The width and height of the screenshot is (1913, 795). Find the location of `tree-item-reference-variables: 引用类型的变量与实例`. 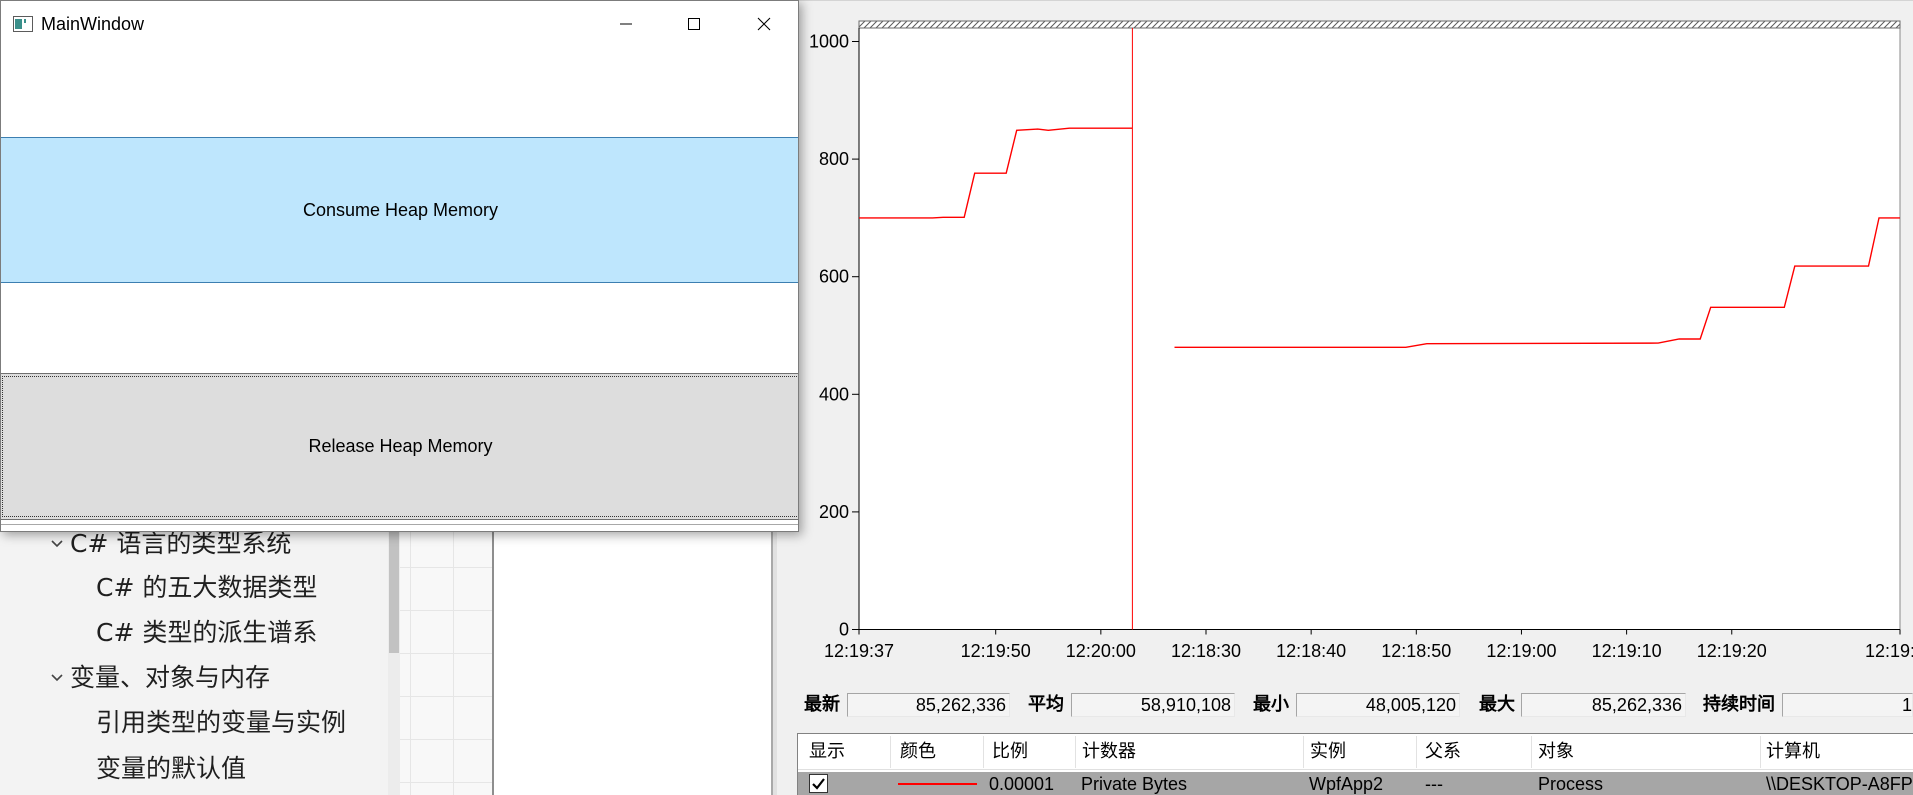

tree-item-reference-variables: 引用类型的变量与实例 is located at coordinates (221, 723).